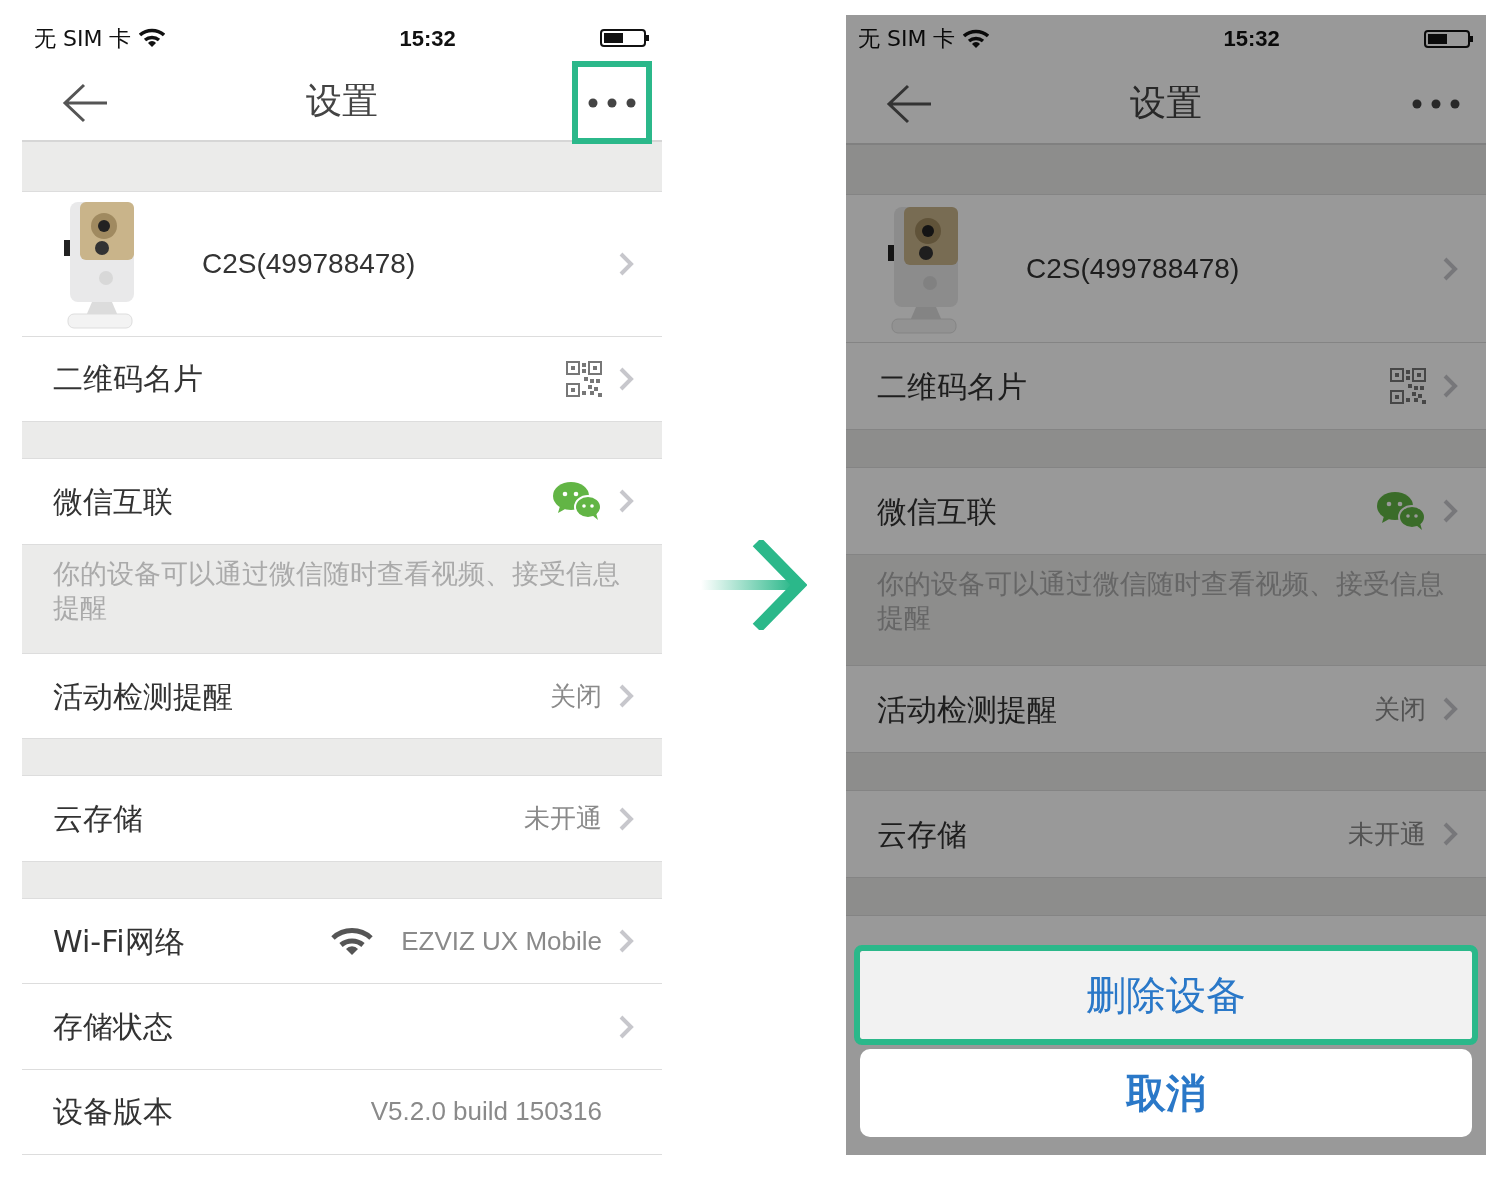 Image resolution: width=1511 pixels, height=1184 pixels. What do you see at coordinates (352, 941) in the screenshot?
I see `wifi-icon` at bounding box center [352, 941].